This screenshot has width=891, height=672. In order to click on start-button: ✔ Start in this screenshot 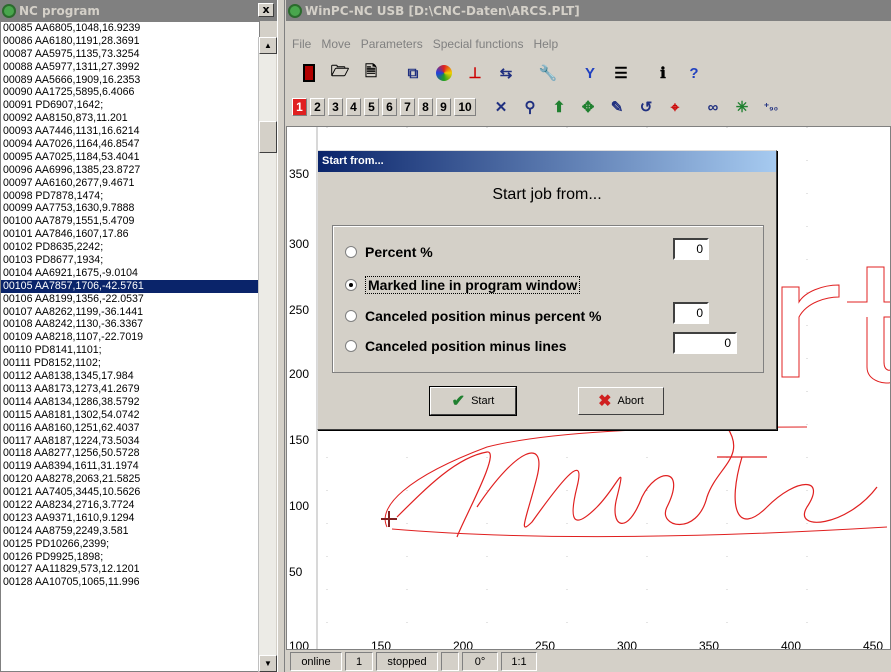, I will do `click(473, 401)`.